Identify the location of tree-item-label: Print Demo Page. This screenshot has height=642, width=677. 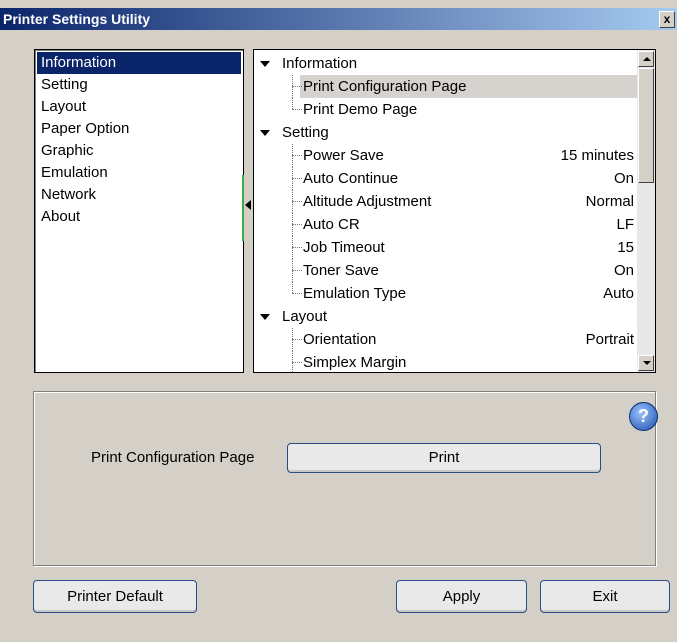
(360, 109).